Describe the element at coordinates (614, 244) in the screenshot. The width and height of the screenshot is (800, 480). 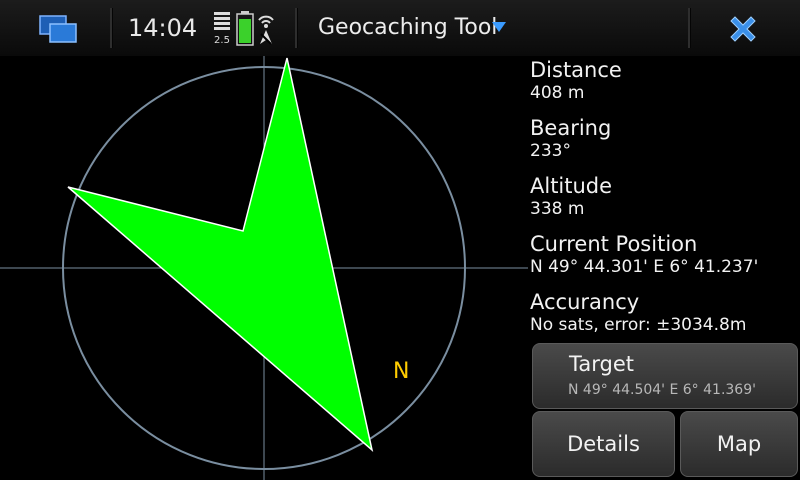
I see `position-label: Current Position` at that location.